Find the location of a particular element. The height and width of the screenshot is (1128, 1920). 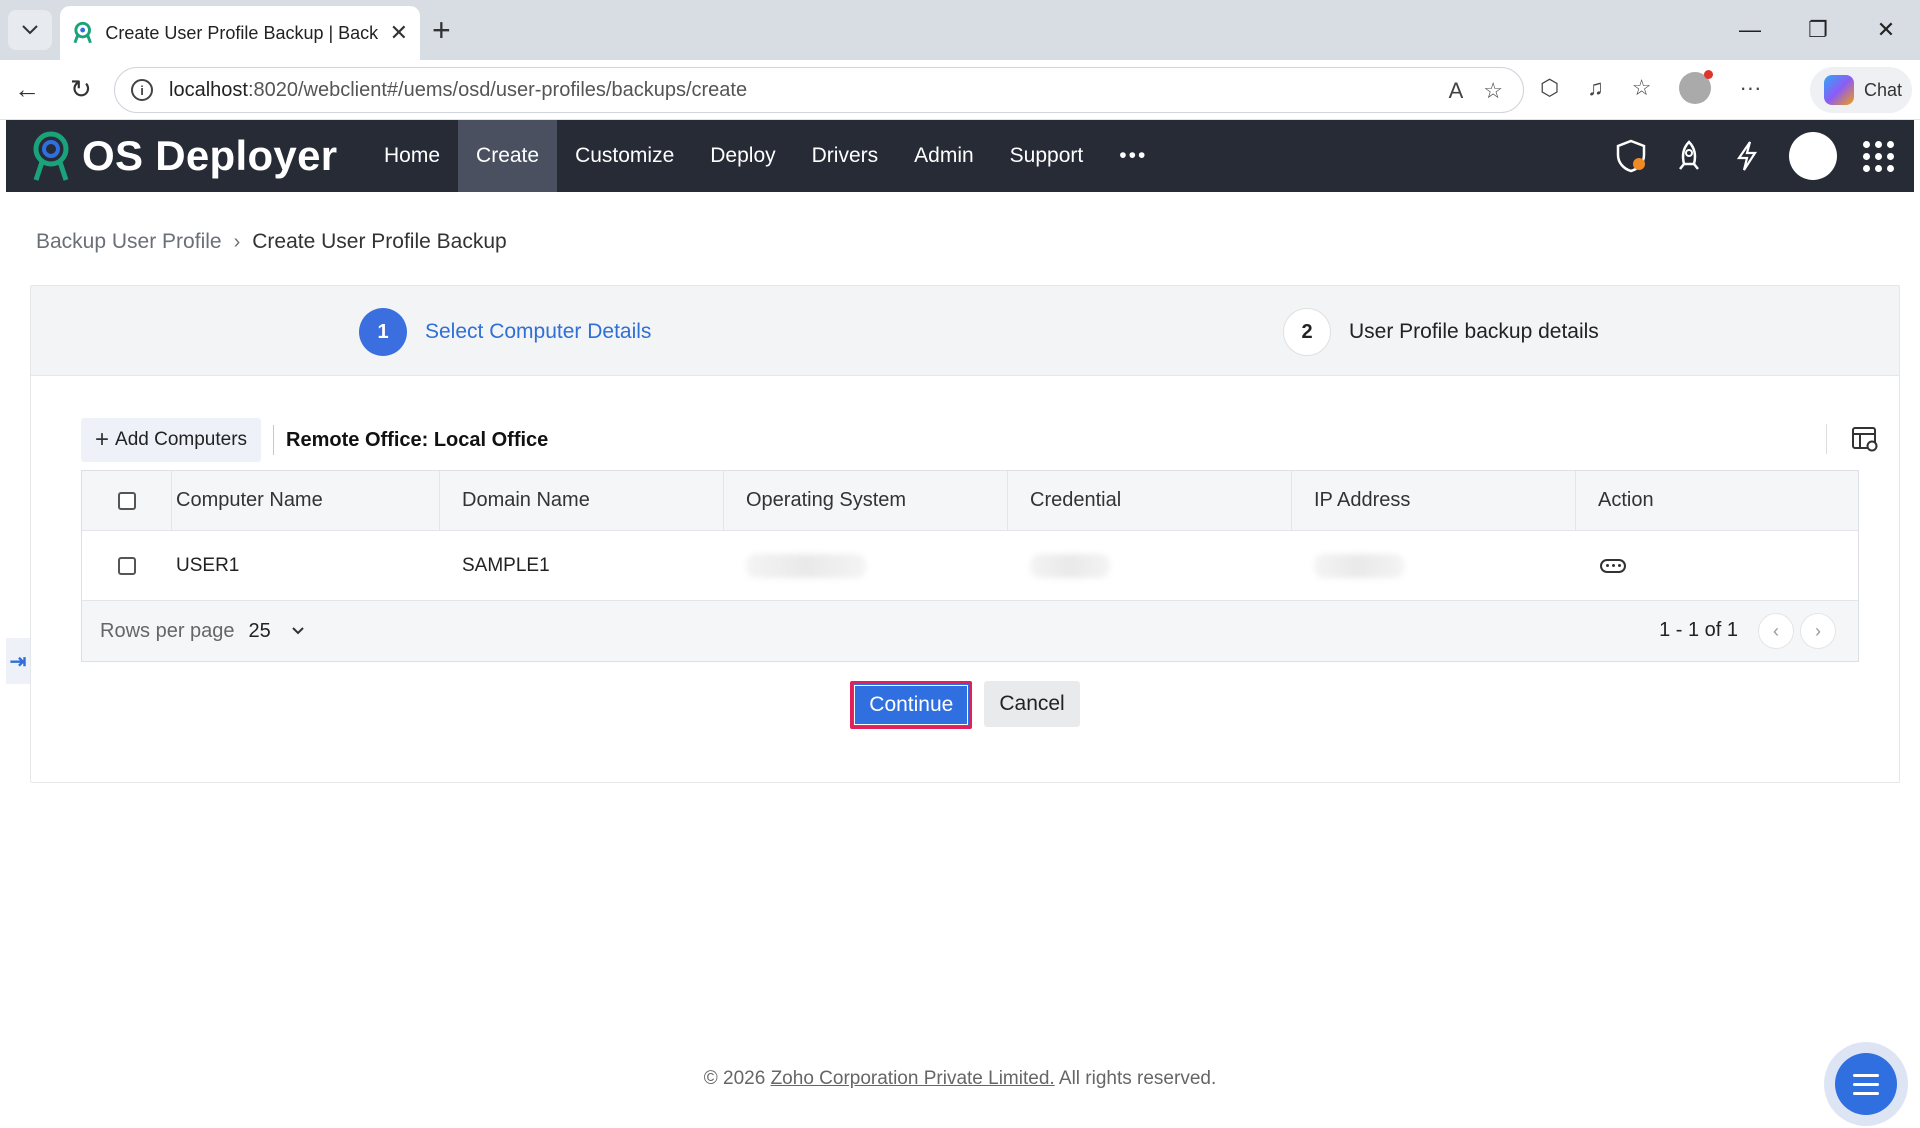

browser-tab: Create User Profile Backup | Backup ✕ is located at coordinates (240, 33).